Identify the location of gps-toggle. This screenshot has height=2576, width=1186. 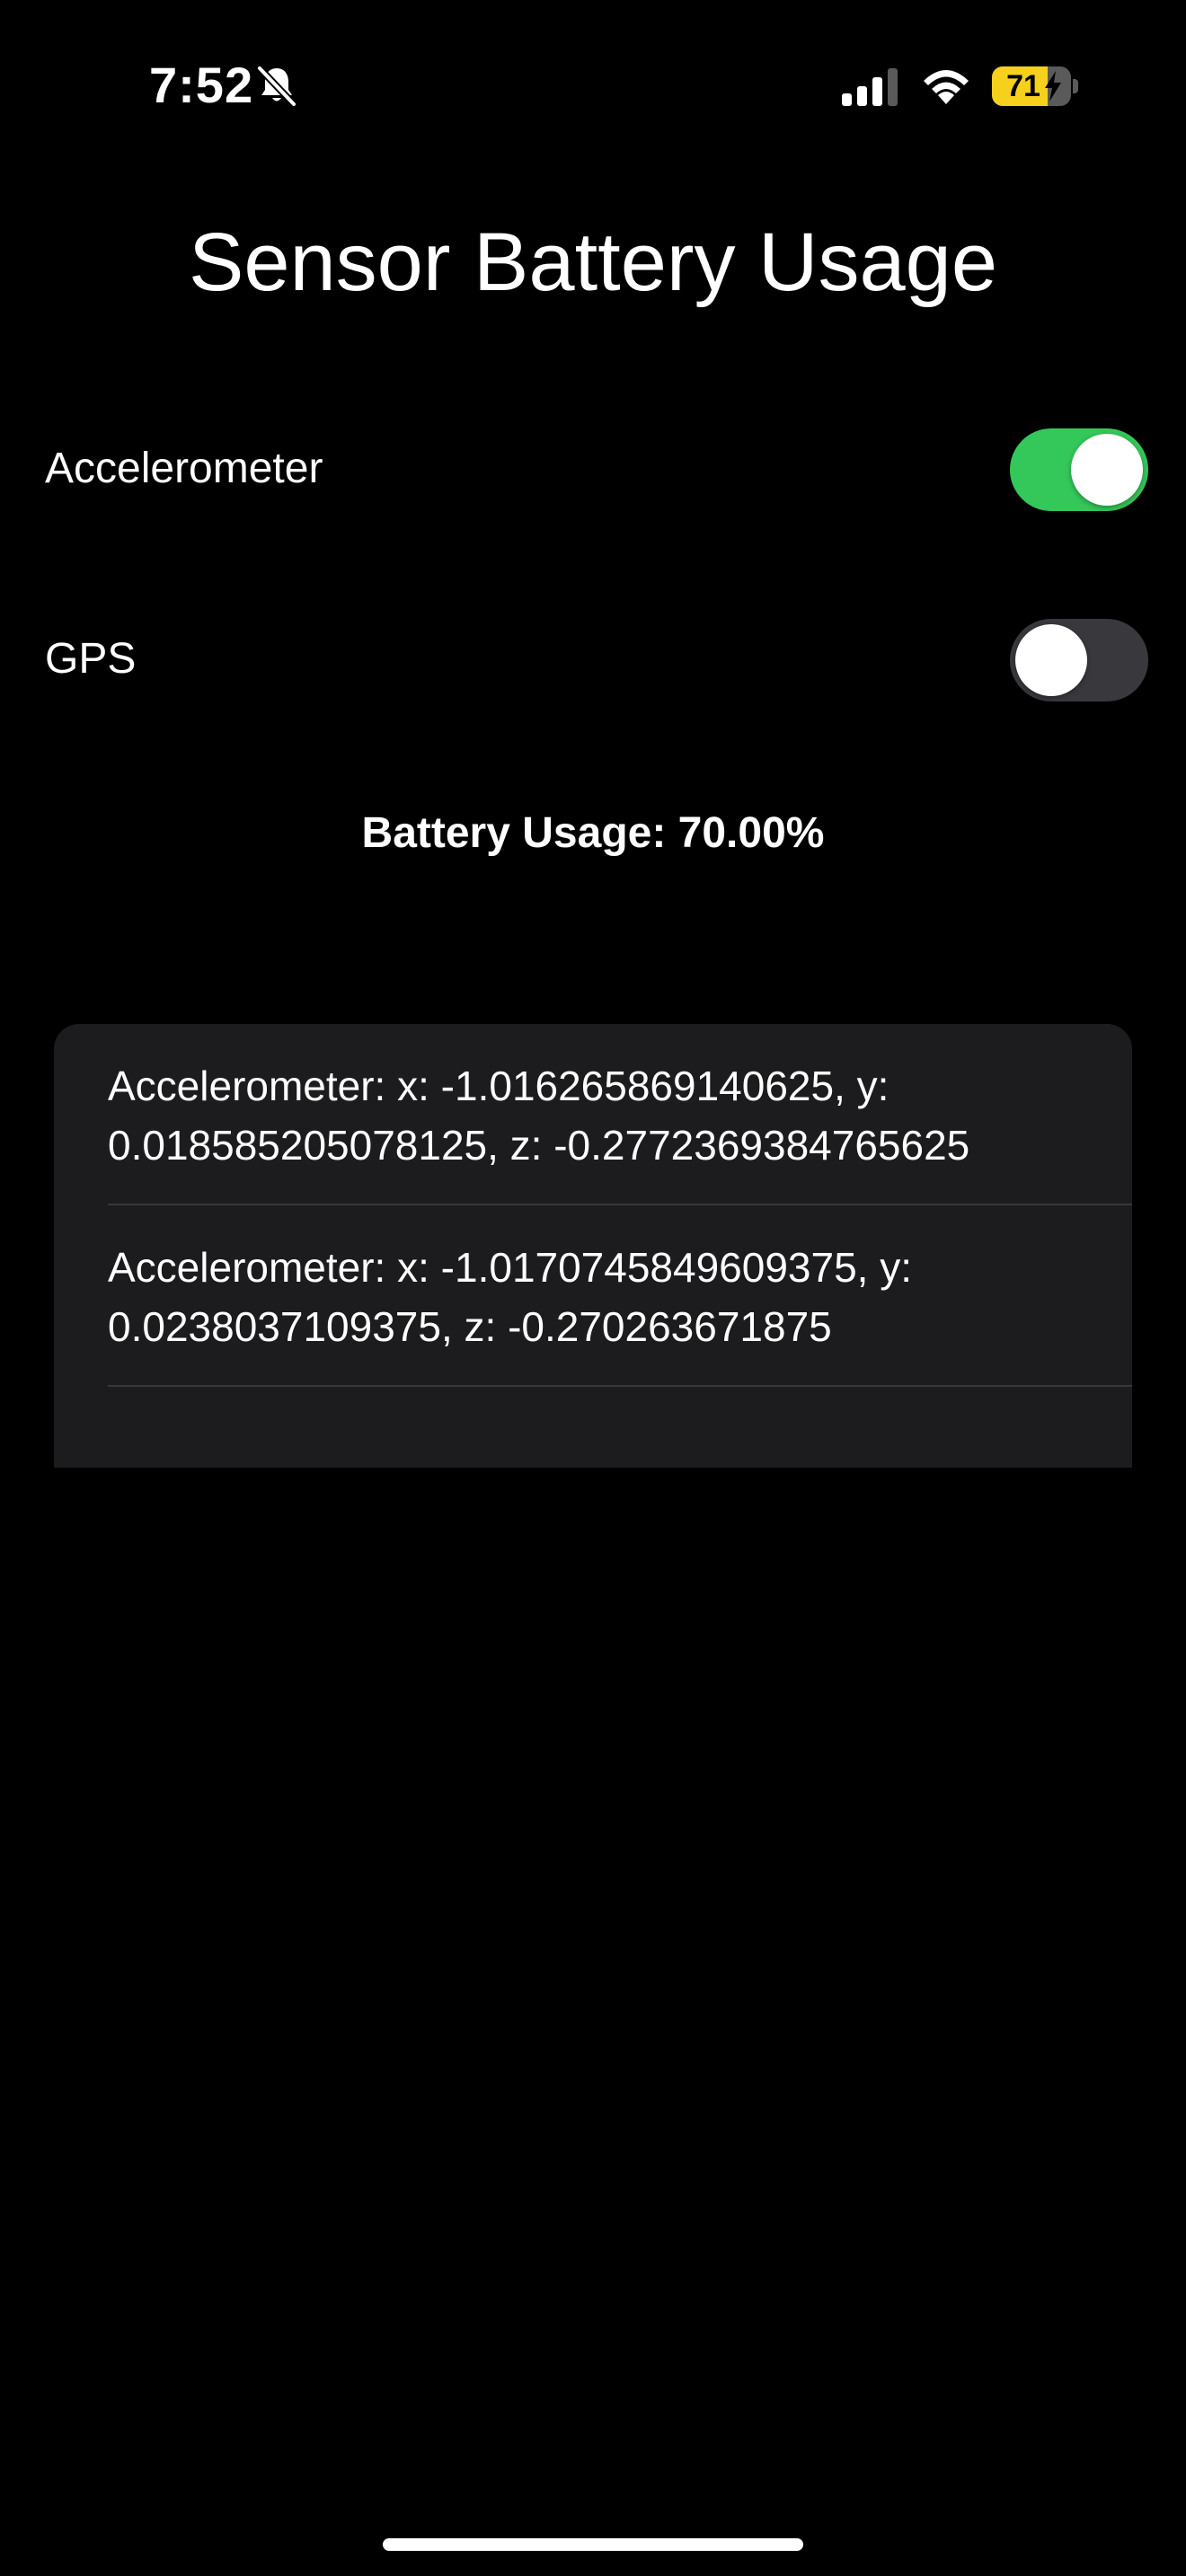
(1079, 660).